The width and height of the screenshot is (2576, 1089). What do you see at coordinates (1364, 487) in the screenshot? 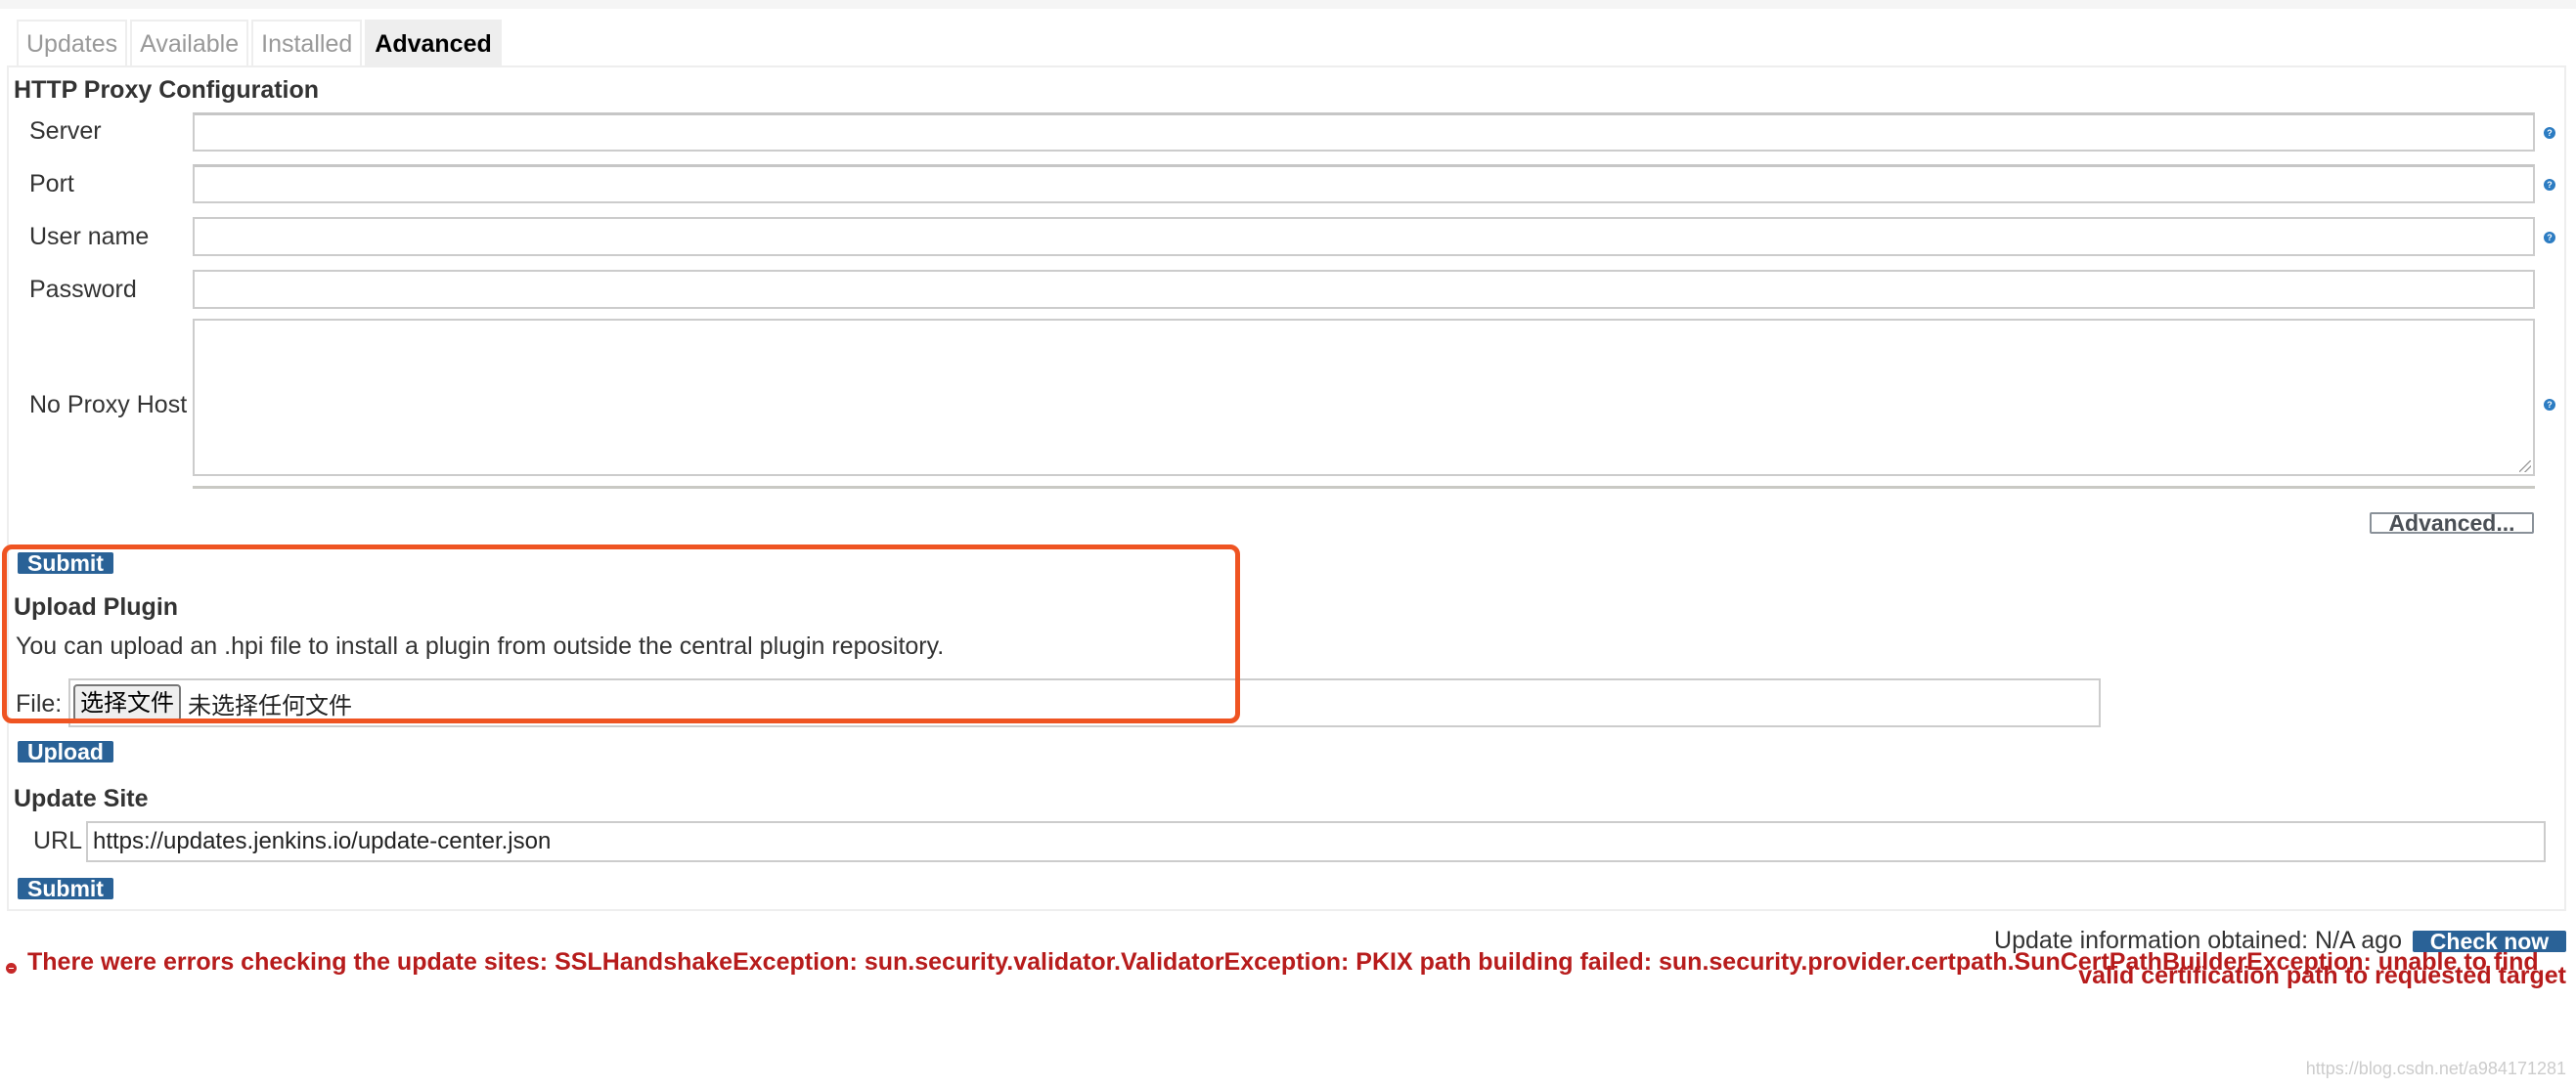
I see `divider` at bounding box center [1364, 487].